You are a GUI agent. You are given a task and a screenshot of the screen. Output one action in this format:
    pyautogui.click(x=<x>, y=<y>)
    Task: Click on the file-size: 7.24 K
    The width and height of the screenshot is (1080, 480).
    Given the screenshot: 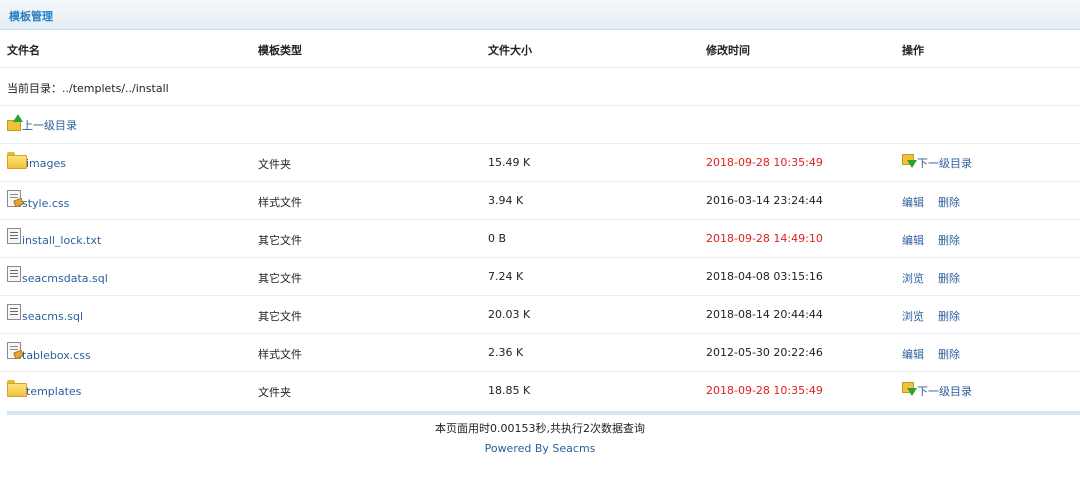 What is the action you would take?
    pyautogui.click(x=506, y=276)
    